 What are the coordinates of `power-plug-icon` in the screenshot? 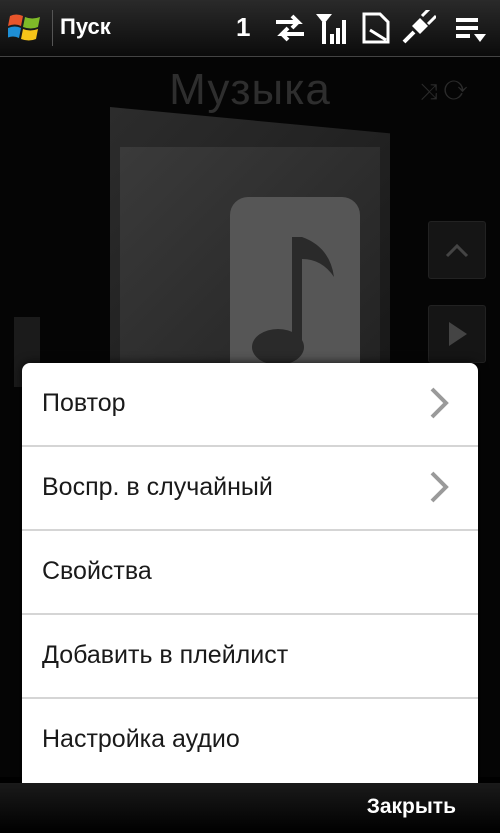 It's located at (418, 28).